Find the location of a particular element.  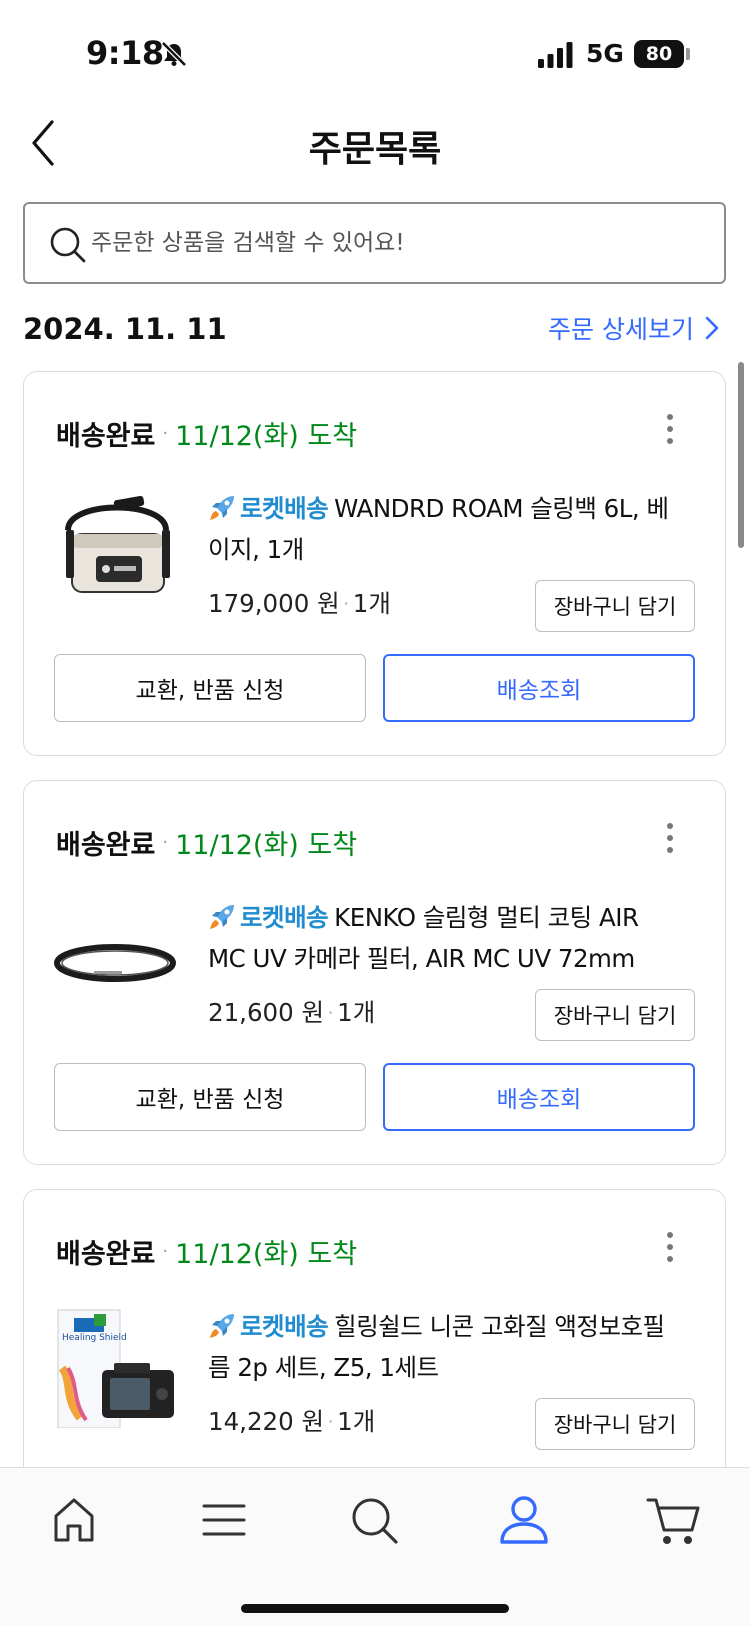

chevron-right-icon is located at coordinates (712, 328).